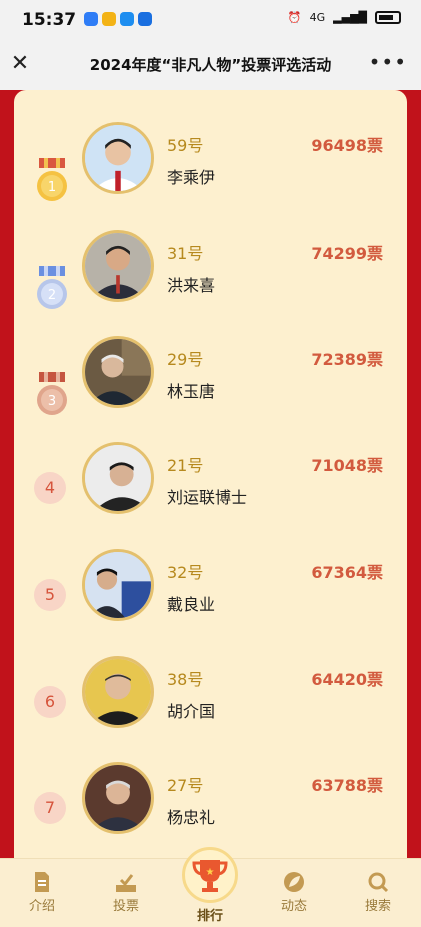  What do you see at coordinates (185, 465) in the screenshot?
I see `candidate-number: 21号` at bounding box center [185, 465].